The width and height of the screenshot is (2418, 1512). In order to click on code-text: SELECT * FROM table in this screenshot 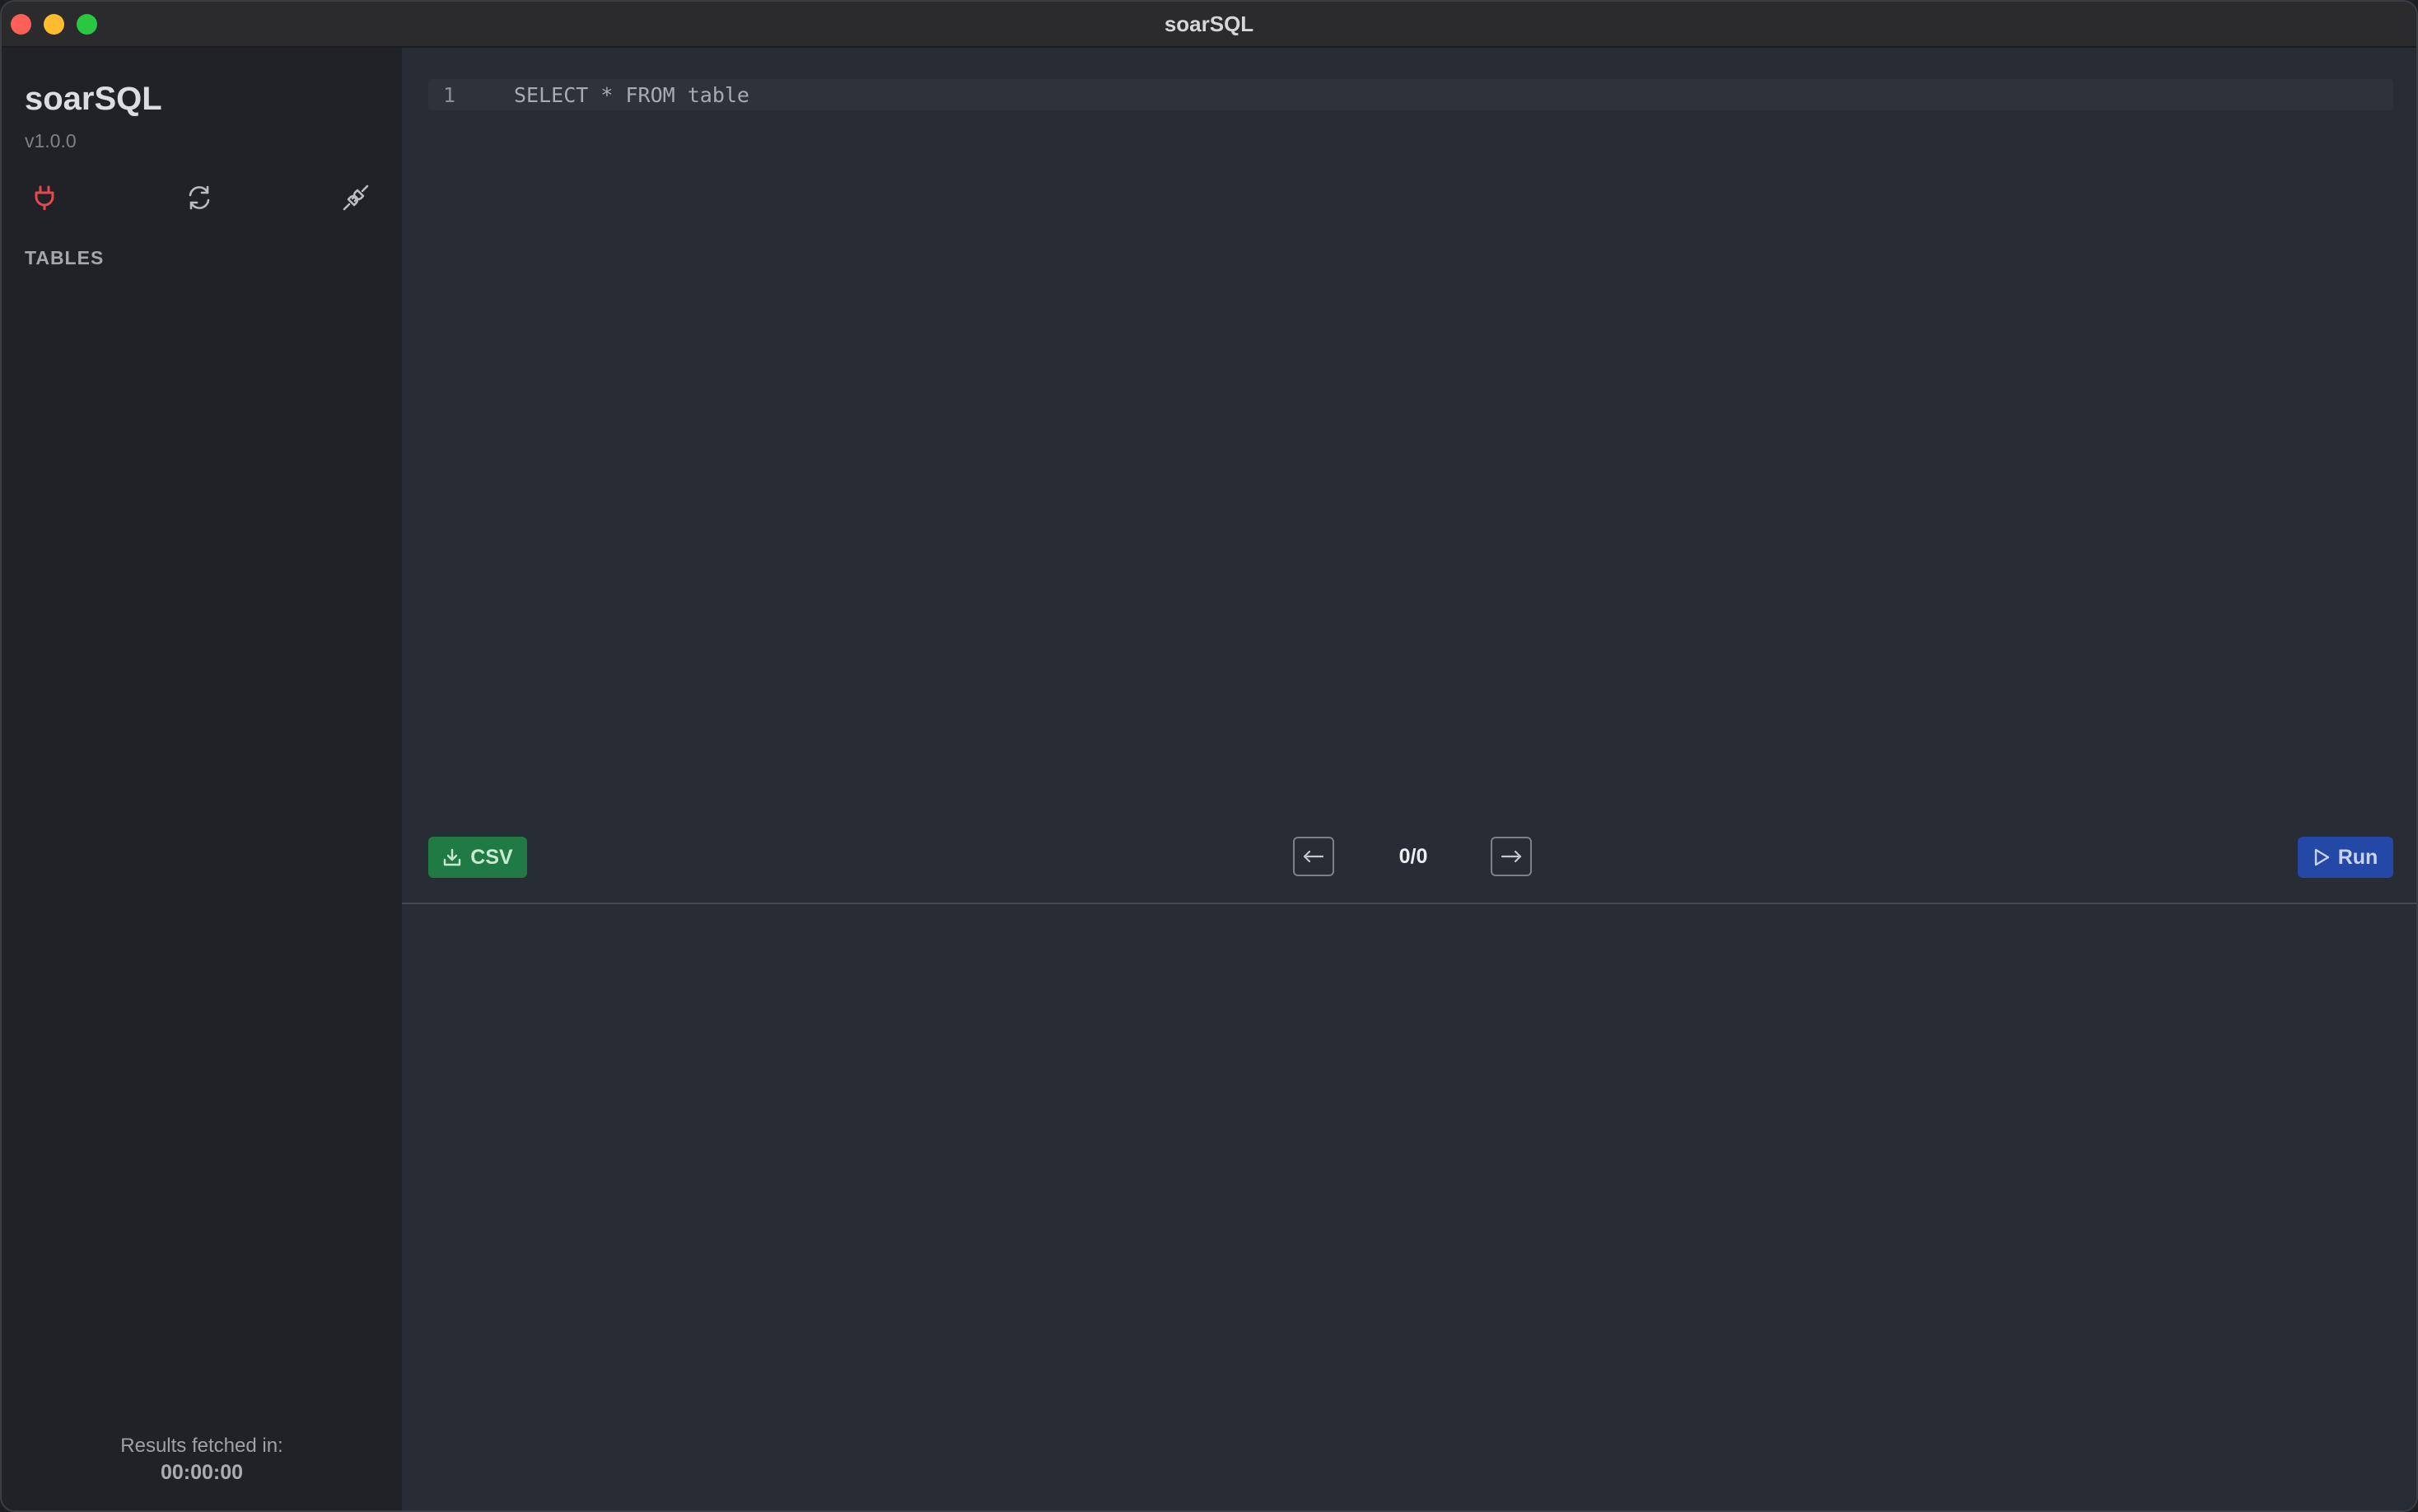, I will do `click(631, 95)`.